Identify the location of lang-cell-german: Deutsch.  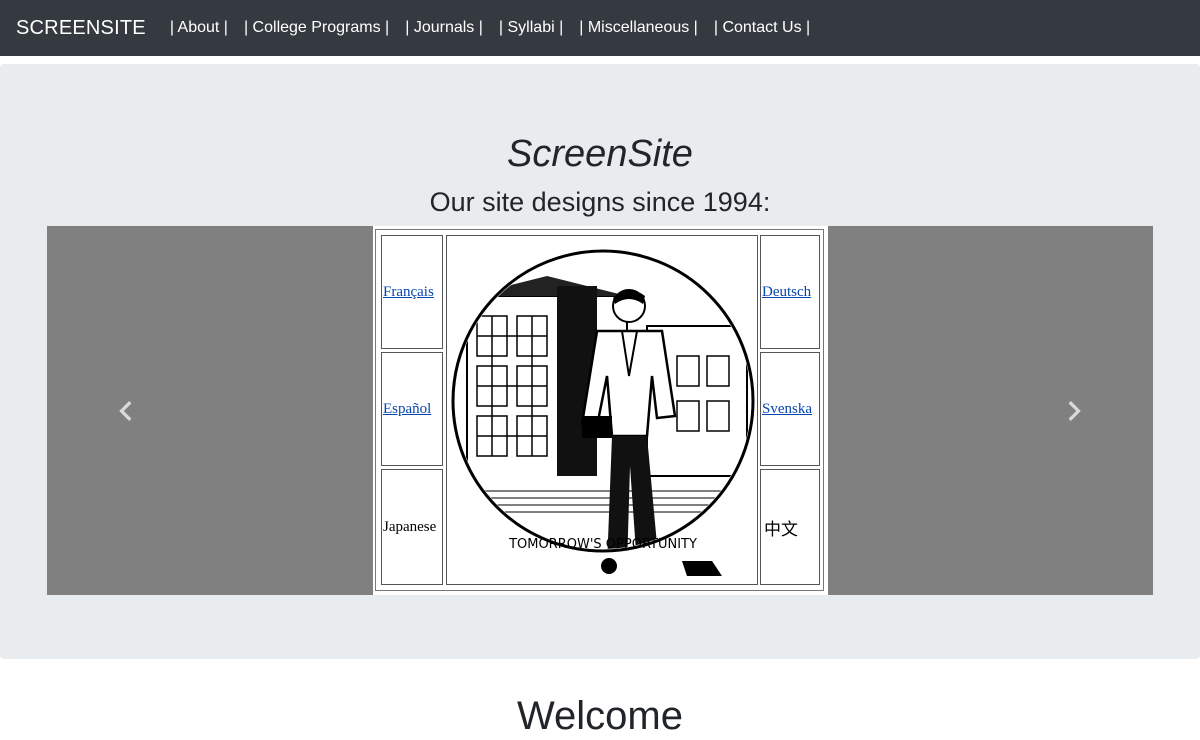
(790, 292).